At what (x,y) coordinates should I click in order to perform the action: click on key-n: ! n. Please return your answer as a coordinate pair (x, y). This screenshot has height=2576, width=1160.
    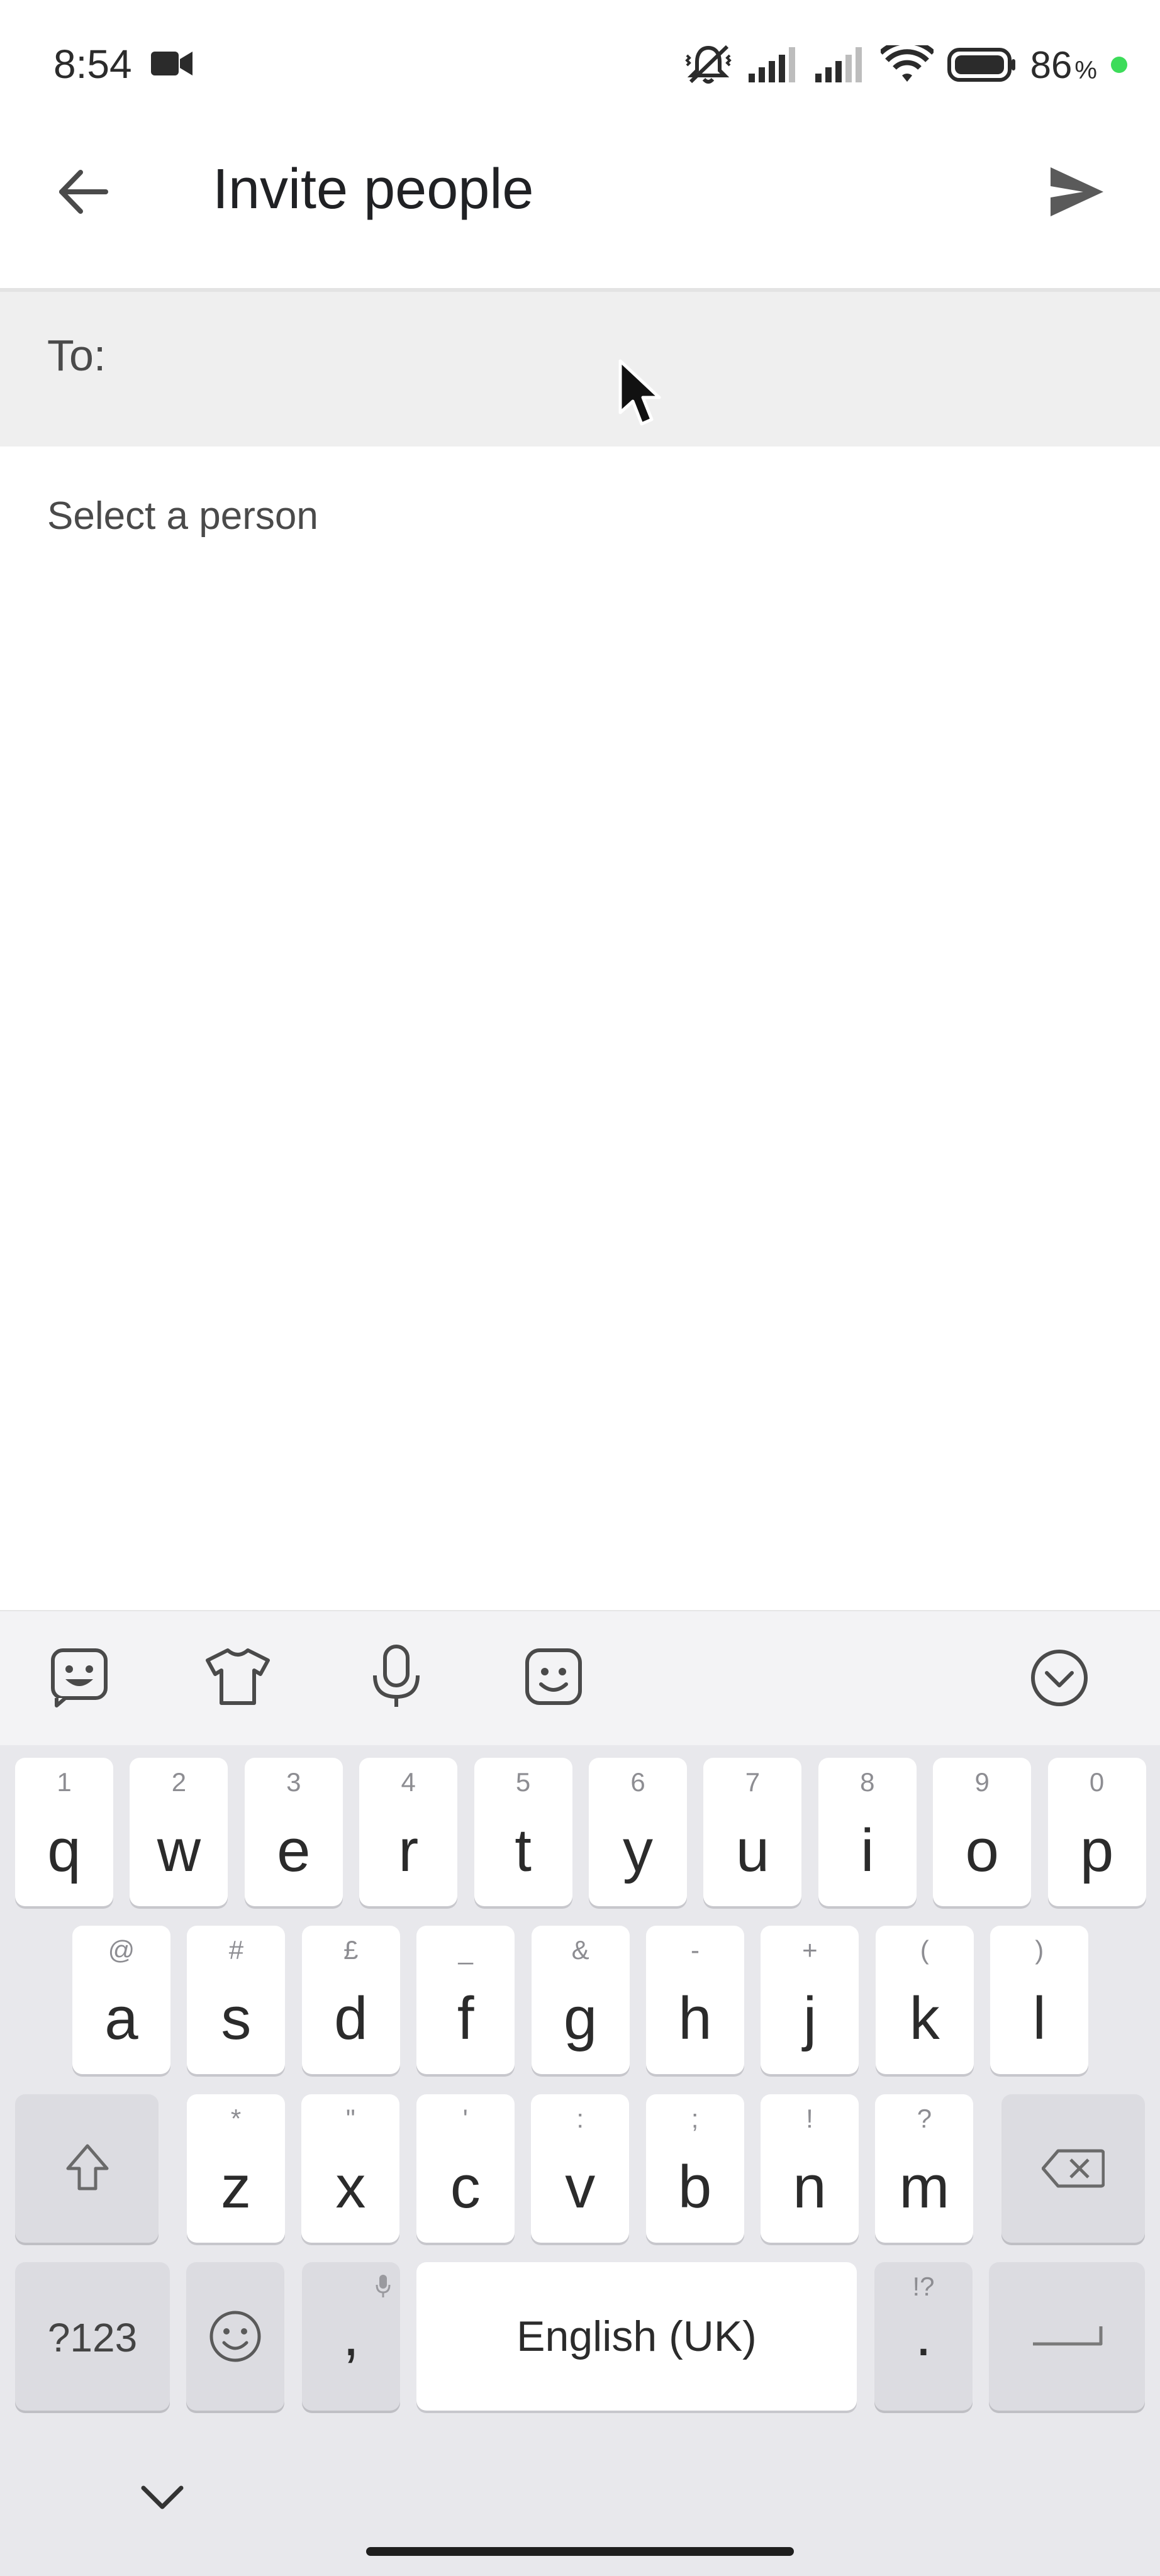
    Looking at the image, I should click on (810, 2168).